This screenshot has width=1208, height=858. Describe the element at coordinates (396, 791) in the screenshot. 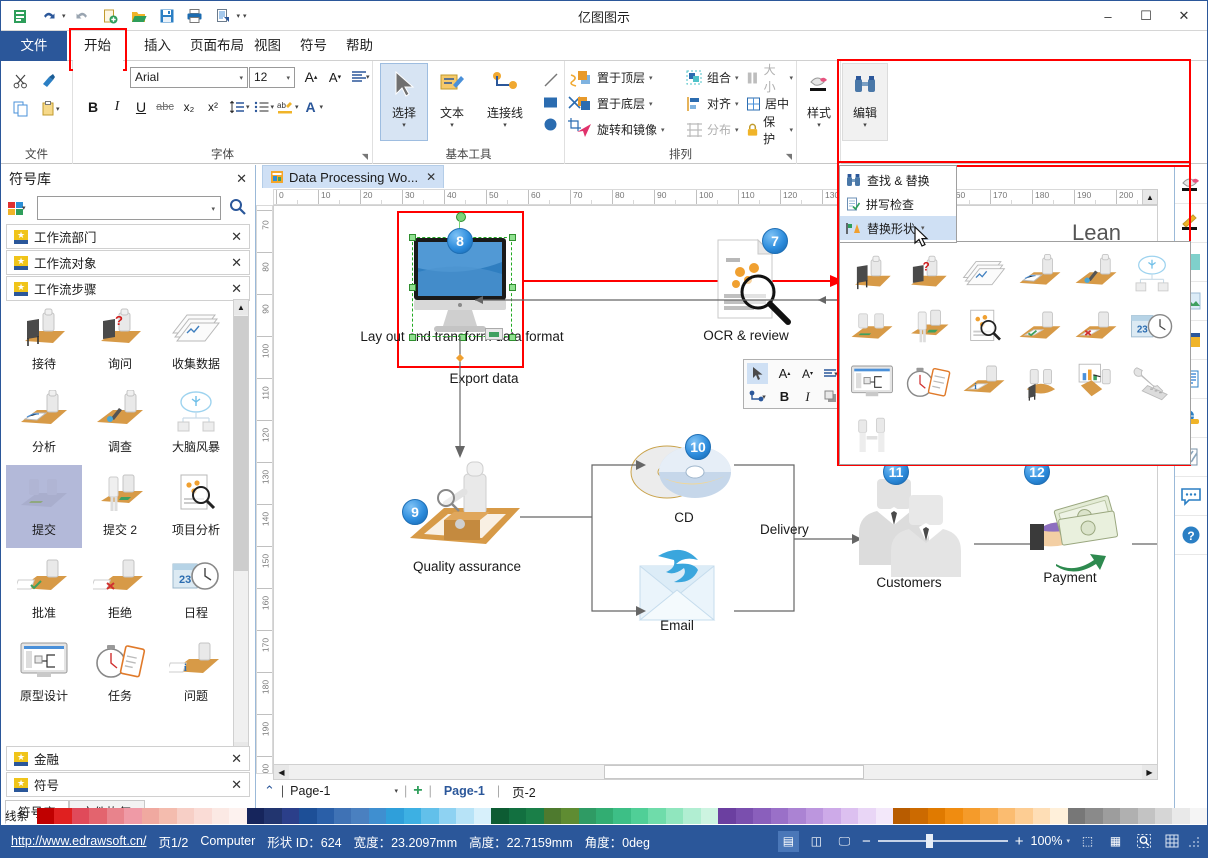

I see `page-dropdown-icon: ▾` at that location.